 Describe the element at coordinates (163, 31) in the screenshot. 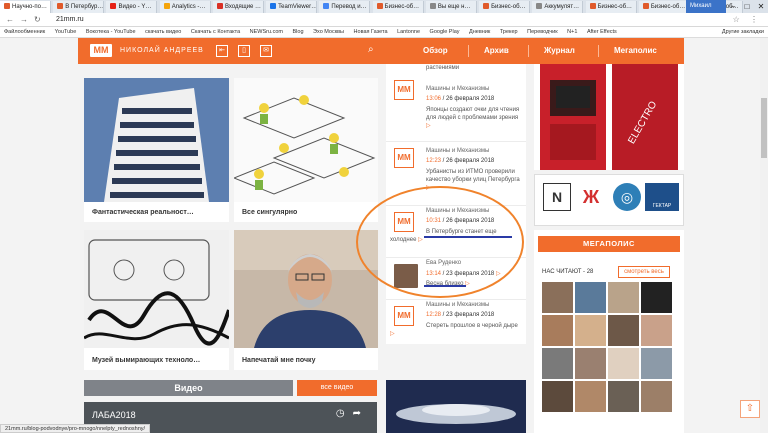

I see `bookmark: скачать видео` at that location.